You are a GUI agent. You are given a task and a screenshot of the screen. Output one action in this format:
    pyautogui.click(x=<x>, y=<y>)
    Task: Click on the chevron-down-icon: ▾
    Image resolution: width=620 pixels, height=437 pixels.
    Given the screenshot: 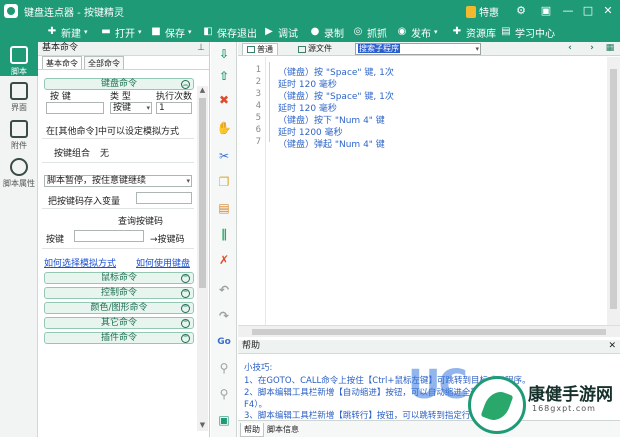 What is the action you would take?
    pyautogui.click(x=148, y=108)
    